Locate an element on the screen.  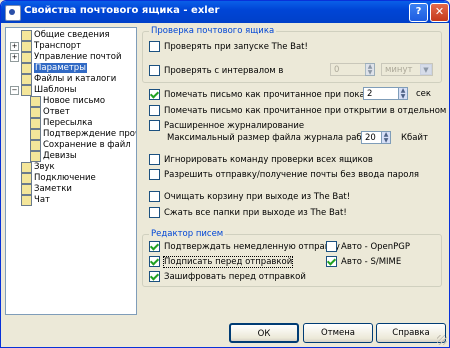
tree-item-transport: + Транспорт is located at coordinates (45, 46).